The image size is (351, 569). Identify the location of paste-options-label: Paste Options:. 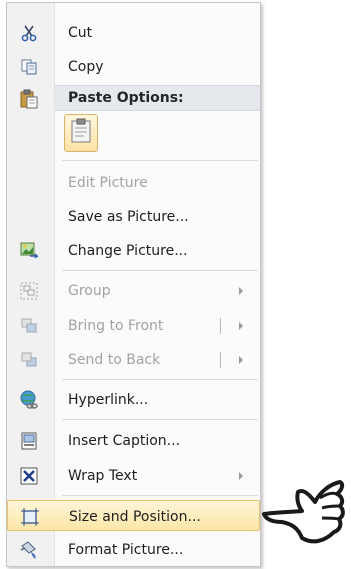
(126, 98).